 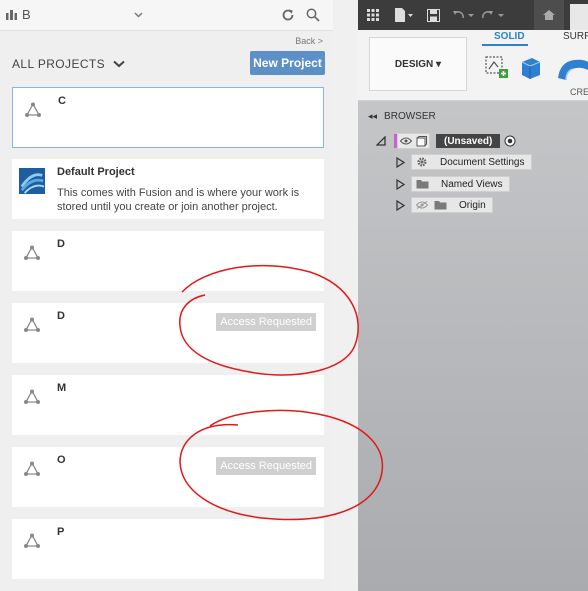 I want to click on home-icon, so click(x=549, y=15).